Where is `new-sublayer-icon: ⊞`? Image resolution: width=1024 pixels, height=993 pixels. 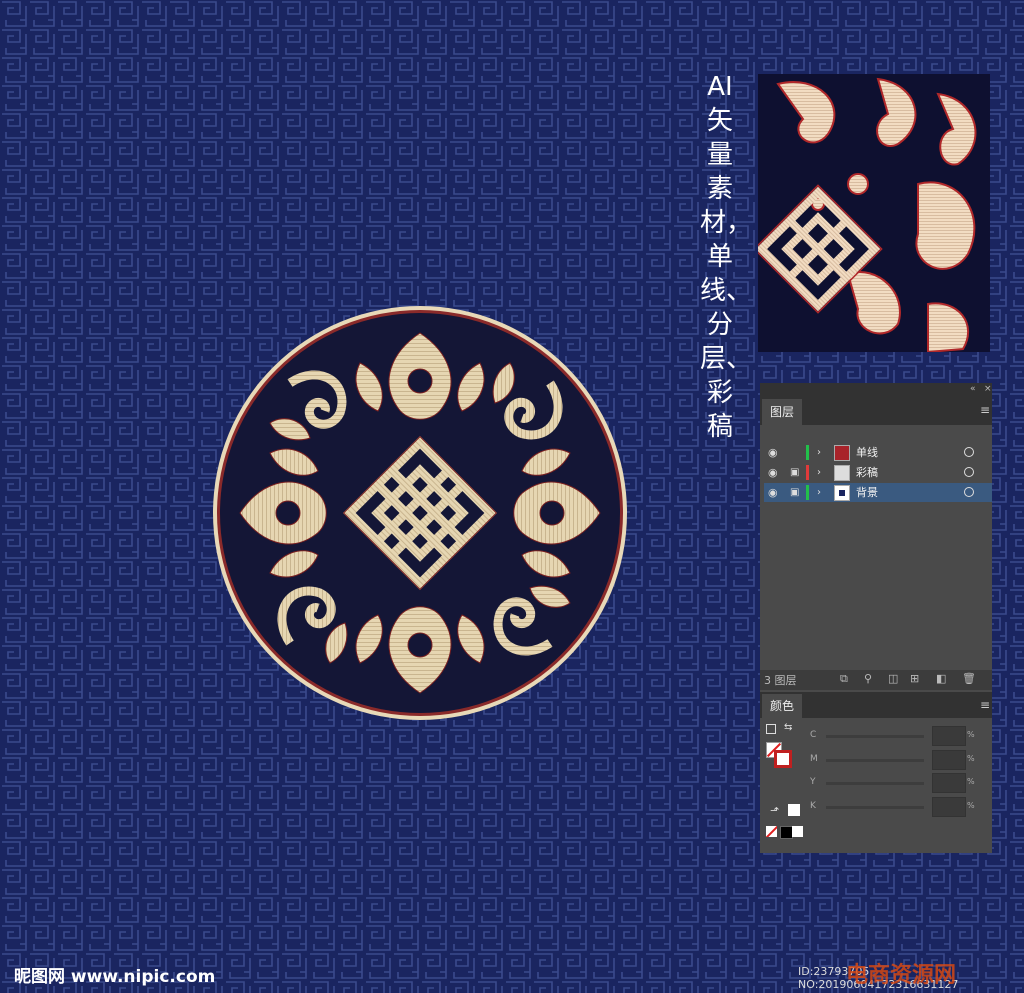 new-sublayer-icon: ⊞ is located at coordinates (914, 678).